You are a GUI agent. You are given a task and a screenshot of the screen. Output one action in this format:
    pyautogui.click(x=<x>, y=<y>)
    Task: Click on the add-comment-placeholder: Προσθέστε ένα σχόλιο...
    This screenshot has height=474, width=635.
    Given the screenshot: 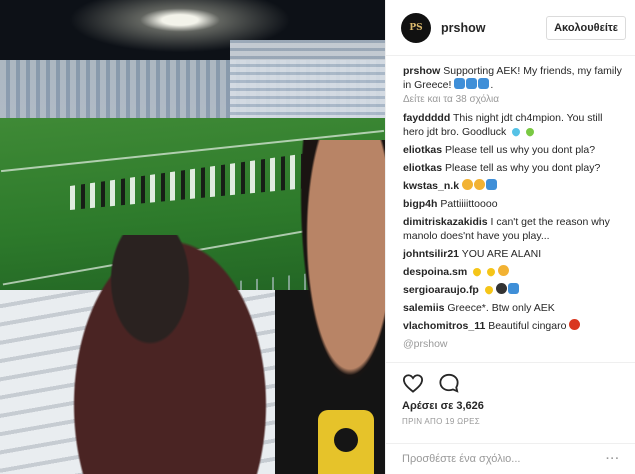 What is the action you would take?
    pyautogui.click(x=461, y=459)
    